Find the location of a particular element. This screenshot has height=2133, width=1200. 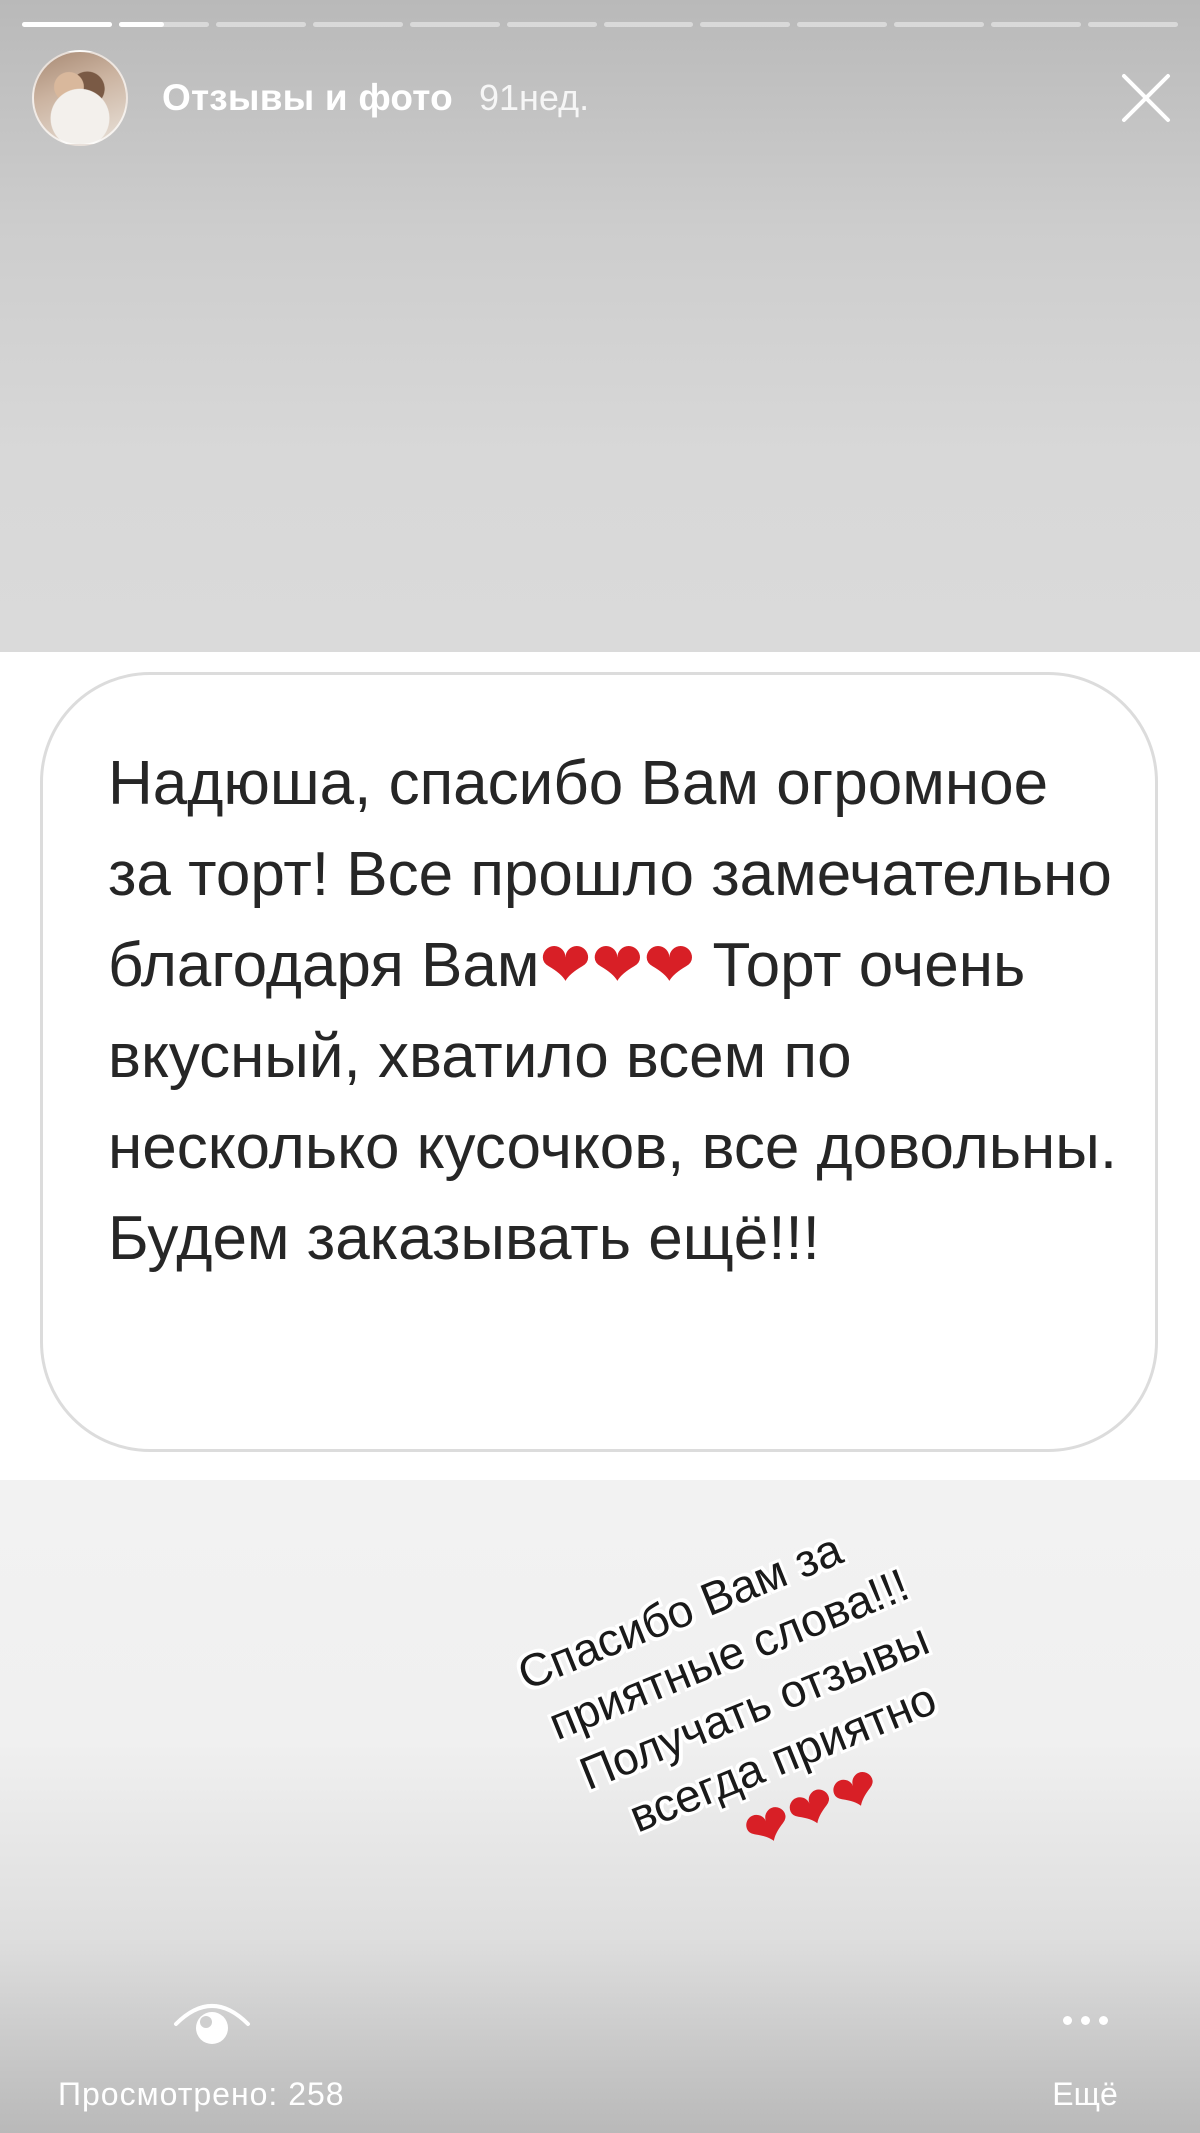

story-progress-bar is located at coordinates (600, 24).